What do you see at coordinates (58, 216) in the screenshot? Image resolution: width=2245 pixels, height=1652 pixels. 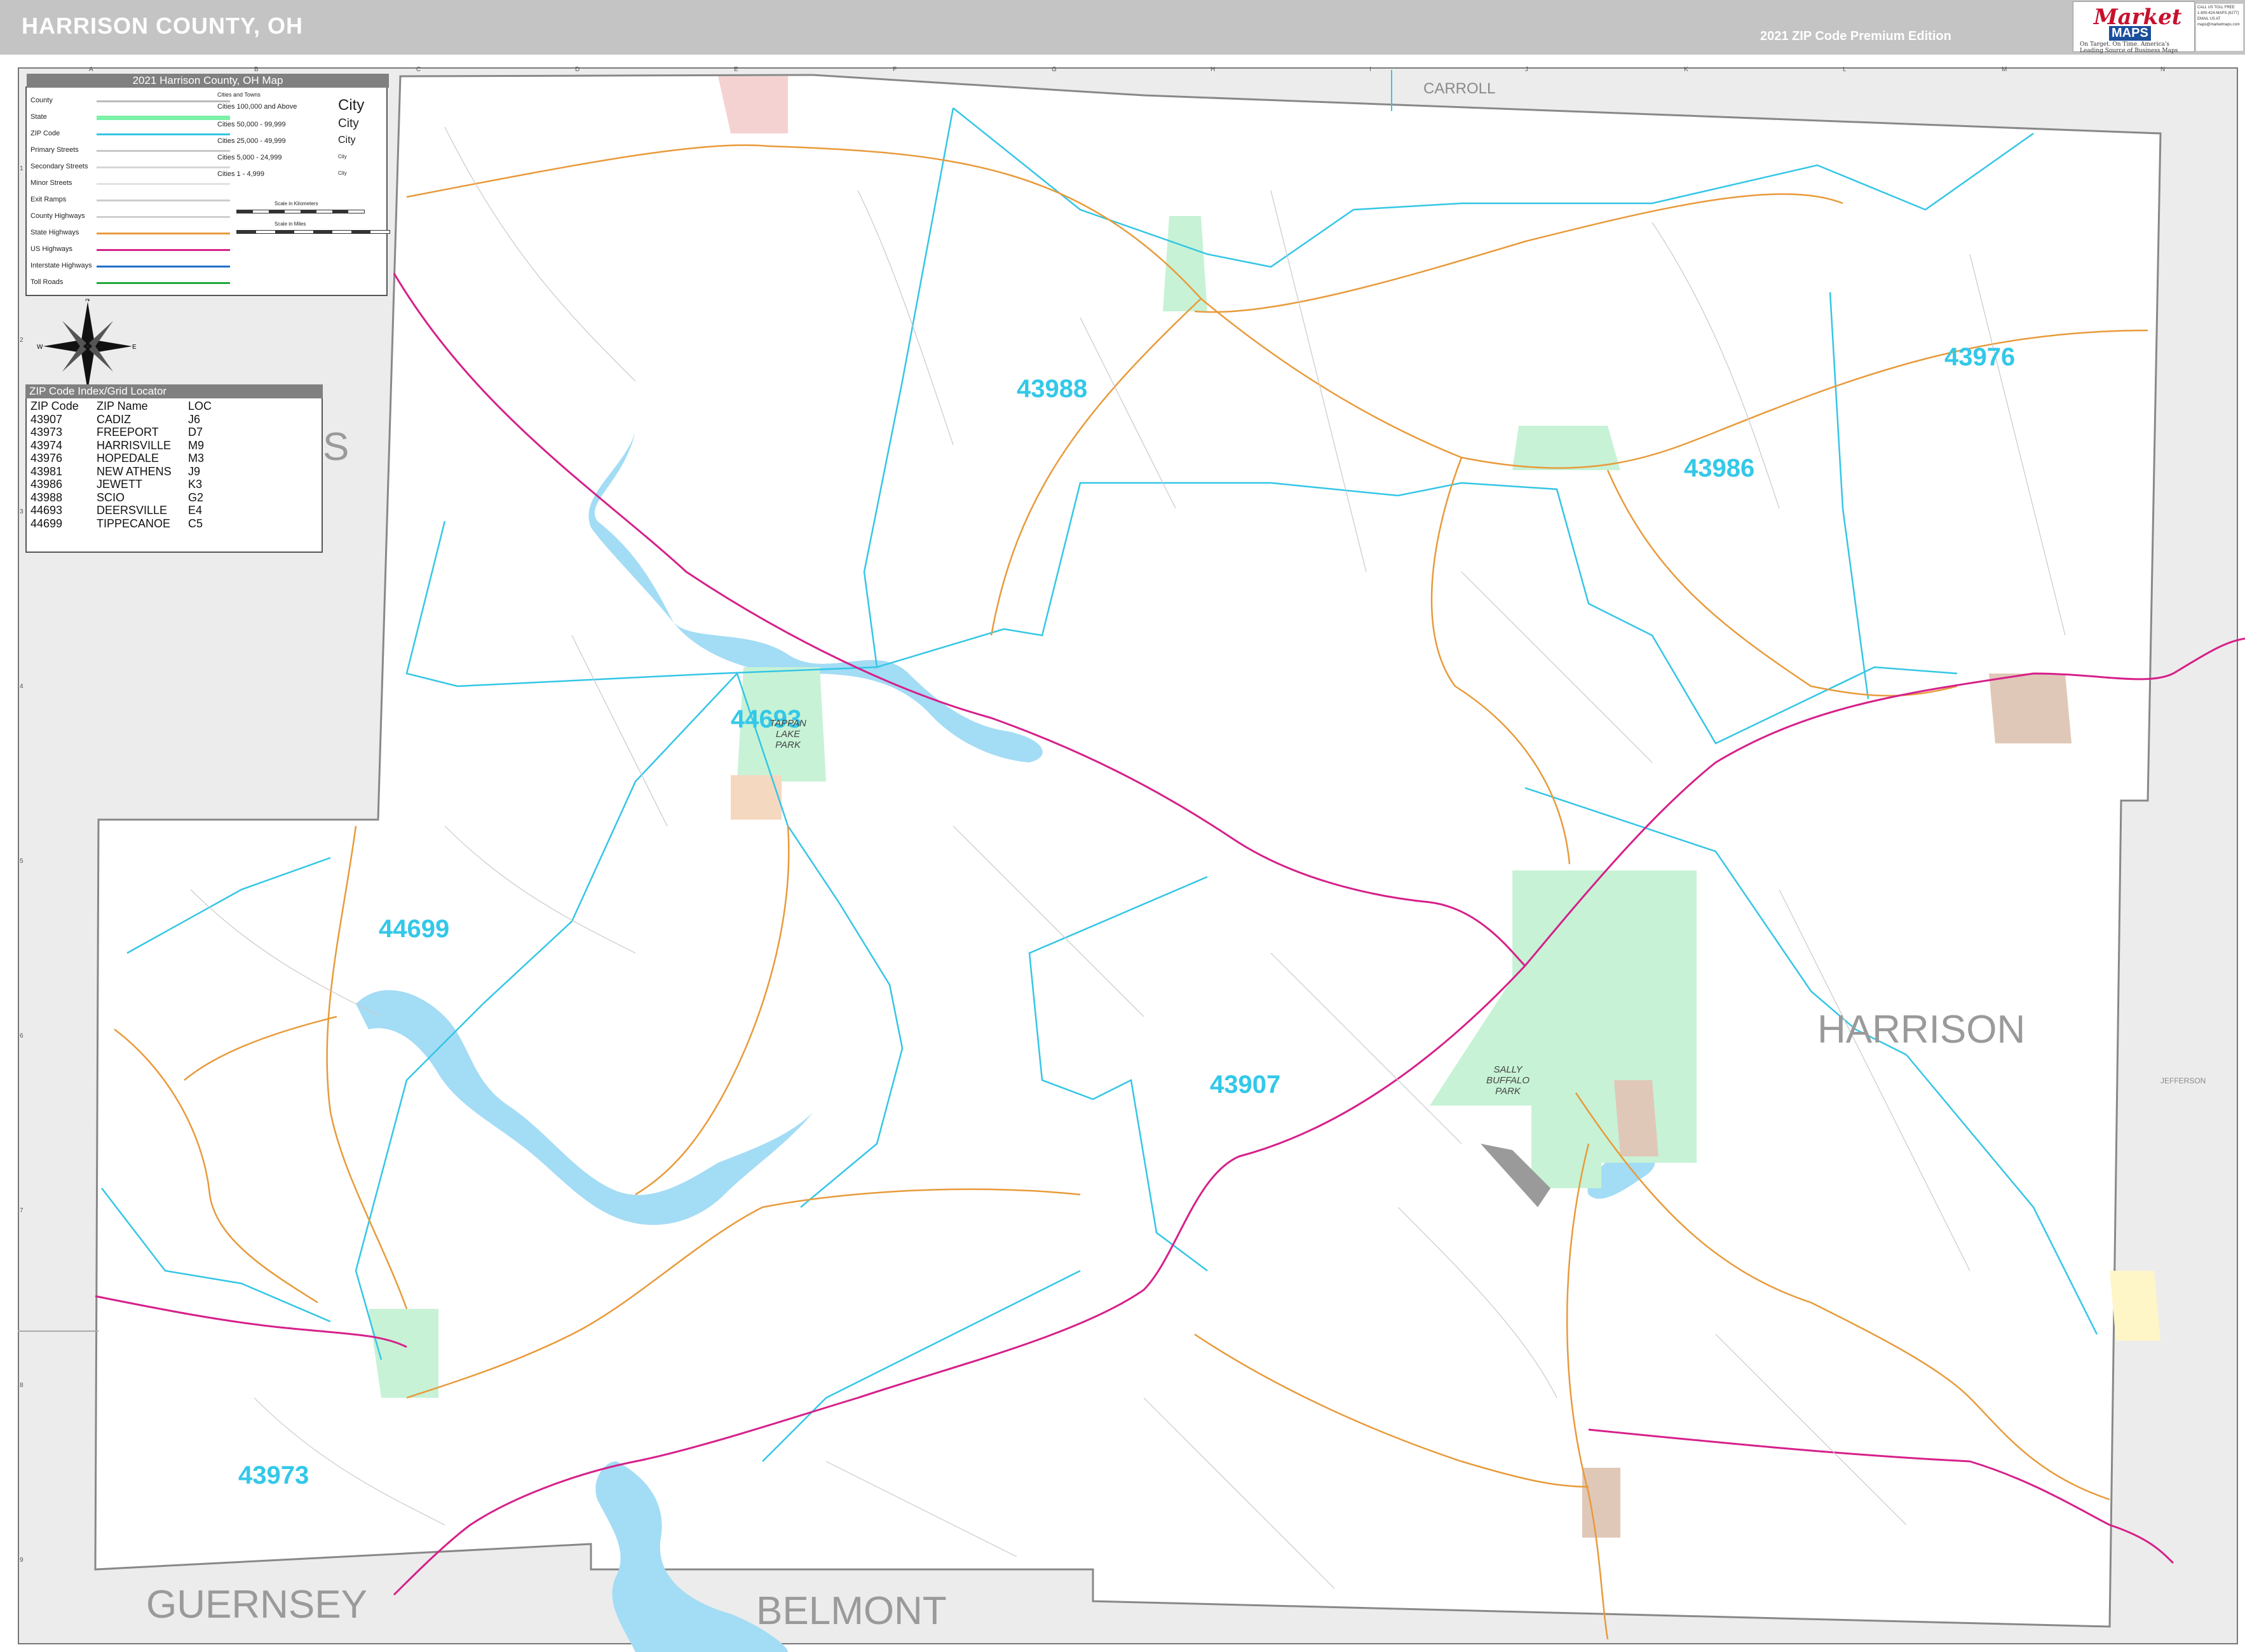 I see `legend-item: County Highways` at bounding box center [58, 216].